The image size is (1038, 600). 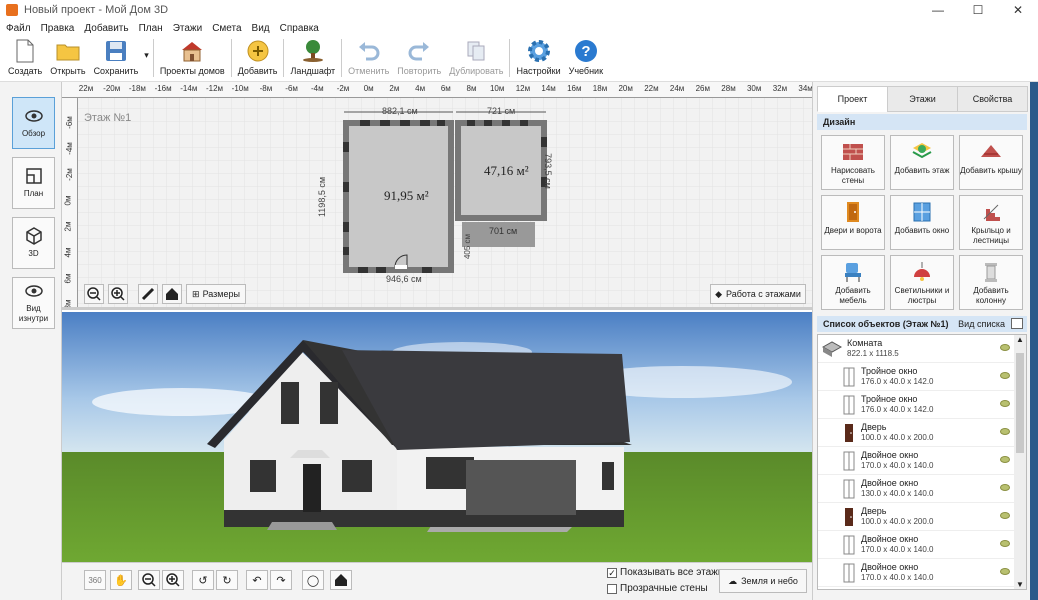 What do you see at coordinates (173, 580) in the screenshot?
I see `zoom-in-3d-button` at bounding box center [173, 580].